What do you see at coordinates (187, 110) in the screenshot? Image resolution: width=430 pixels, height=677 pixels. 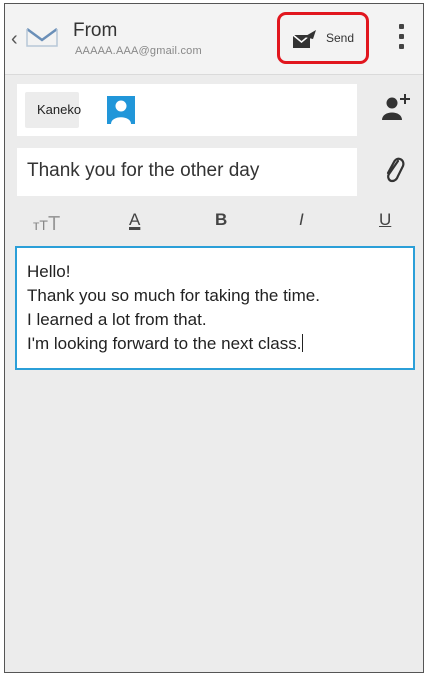 I see `to-field: Kaneko` at bounding box center [187, 110].